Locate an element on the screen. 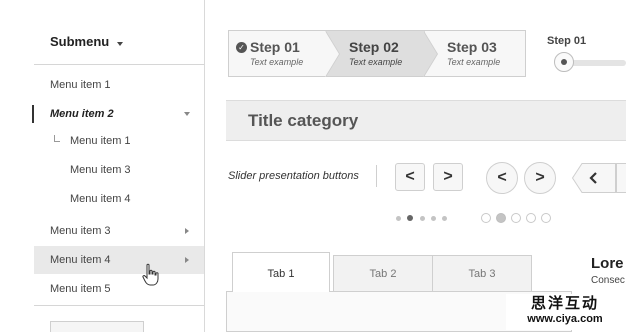 The width and height of the screenshot is (626, 332). preview-text: Consec is located at coordinates (608, 280).